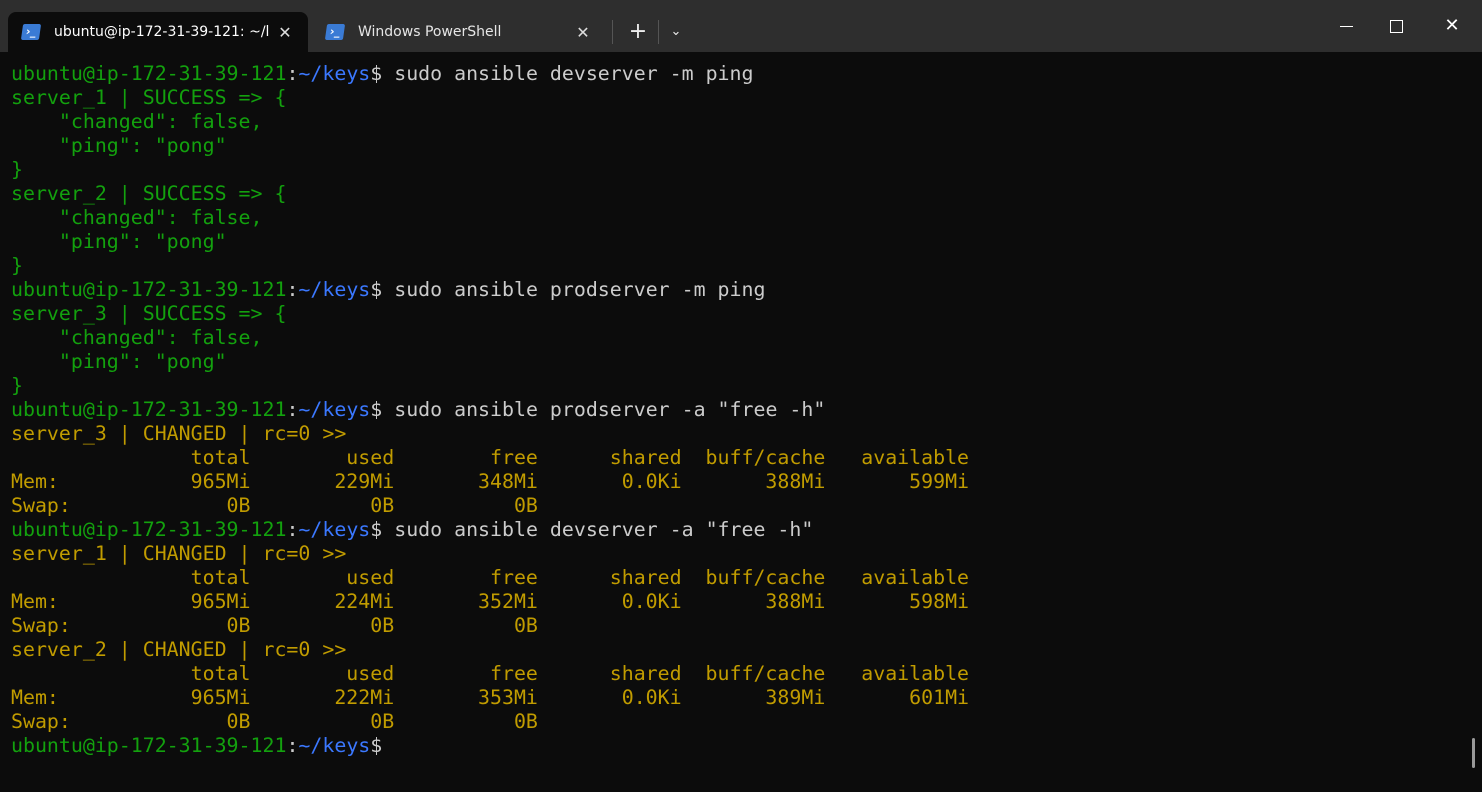 The width and height of the screenshot is (1482, 792). I want to click on terminal-line: ubuntu@ip-172-31-39-121:~/keys$, so click(490, 746).